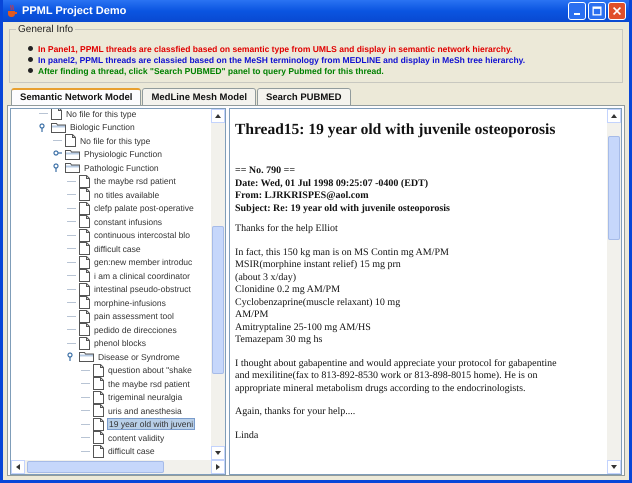 The image size is (632, 483). Describe the element at coordinates (218, 467) in the screenshot. I see `scroll-right-icon` at that location.